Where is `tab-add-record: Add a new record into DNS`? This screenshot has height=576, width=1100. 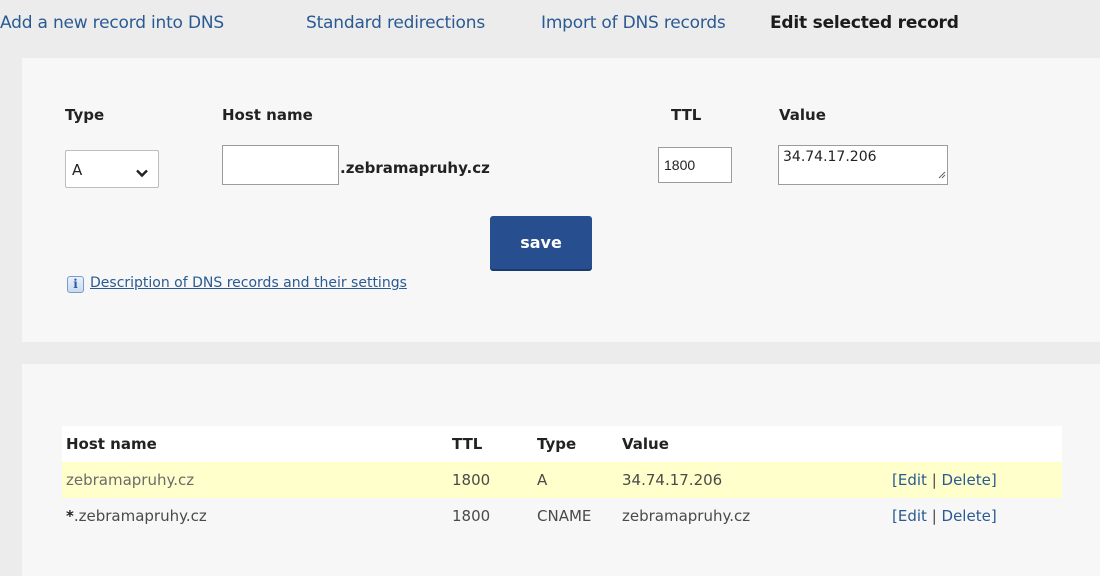 tab-add-record: Add a new record into DNS is located at coordinates (112, 23).